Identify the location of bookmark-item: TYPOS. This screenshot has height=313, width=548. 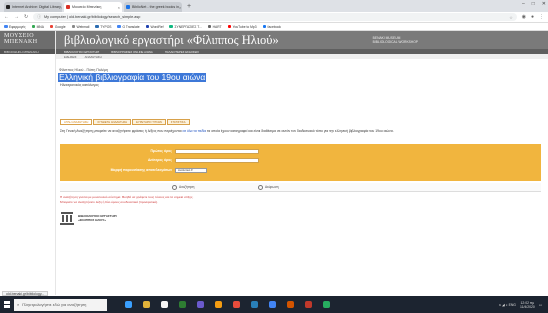
(103, 27).